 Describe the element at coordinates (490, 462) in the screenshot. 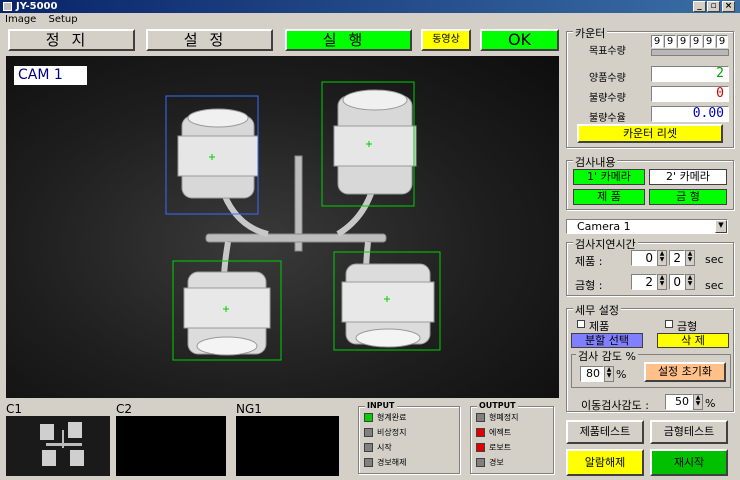

I see `output-item-3: 경보` at that location.